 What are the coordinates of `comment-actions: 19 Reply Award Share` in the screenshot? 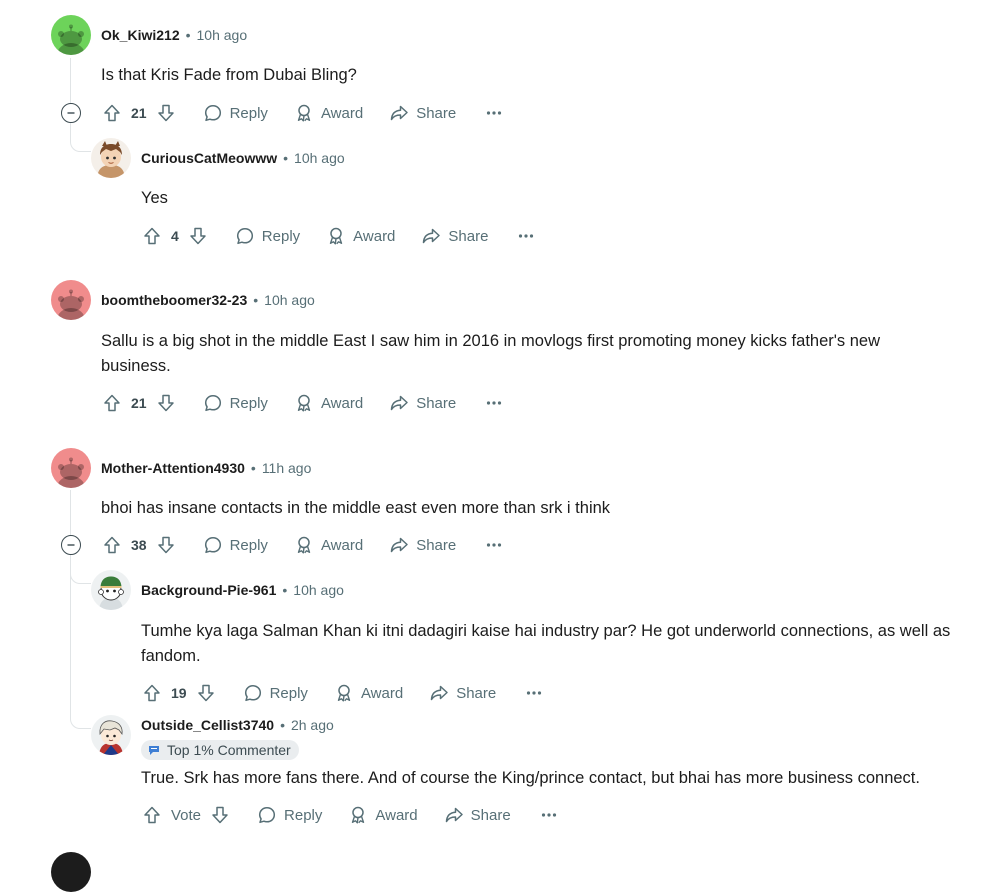 It's located at (343, 693).